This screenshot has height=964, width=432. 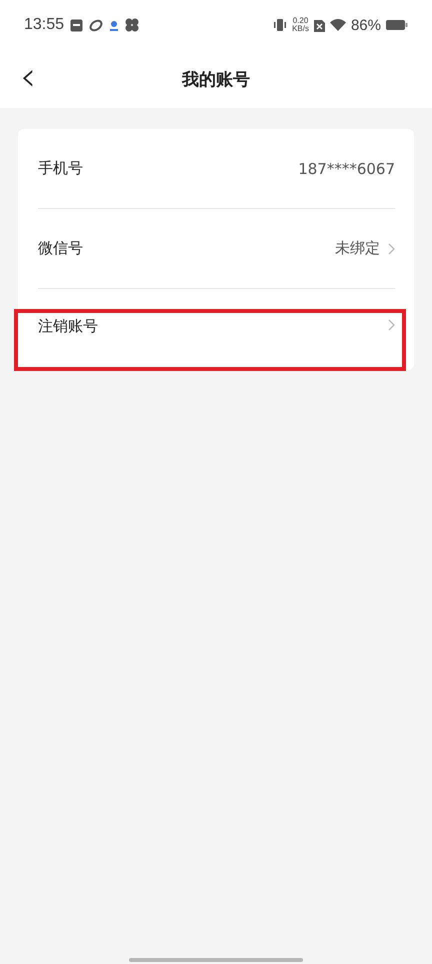 I want to click on settings-row: 手机号 187****6067, so click(x=216, y=168).